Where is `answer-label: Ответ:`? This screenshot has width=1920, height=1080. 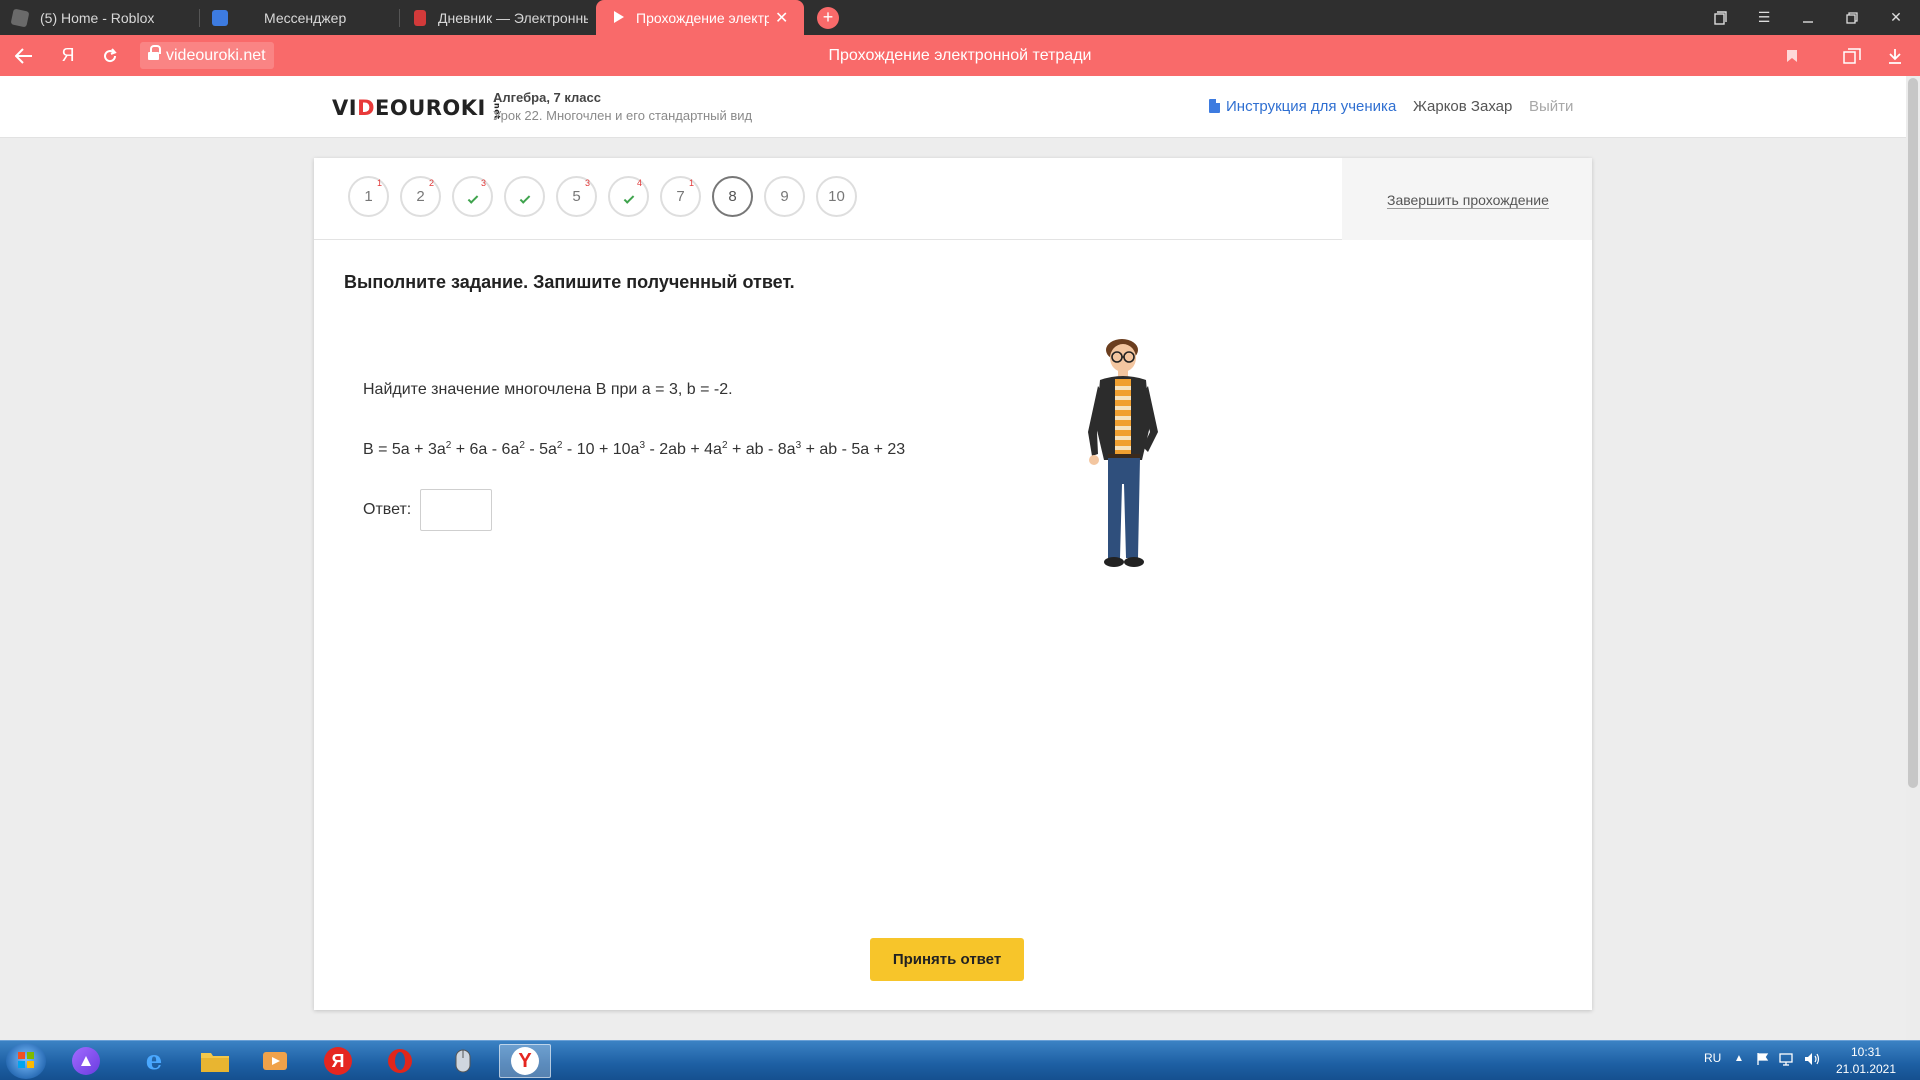 answer-label: Ответ: is located at coordinates (387, 509).